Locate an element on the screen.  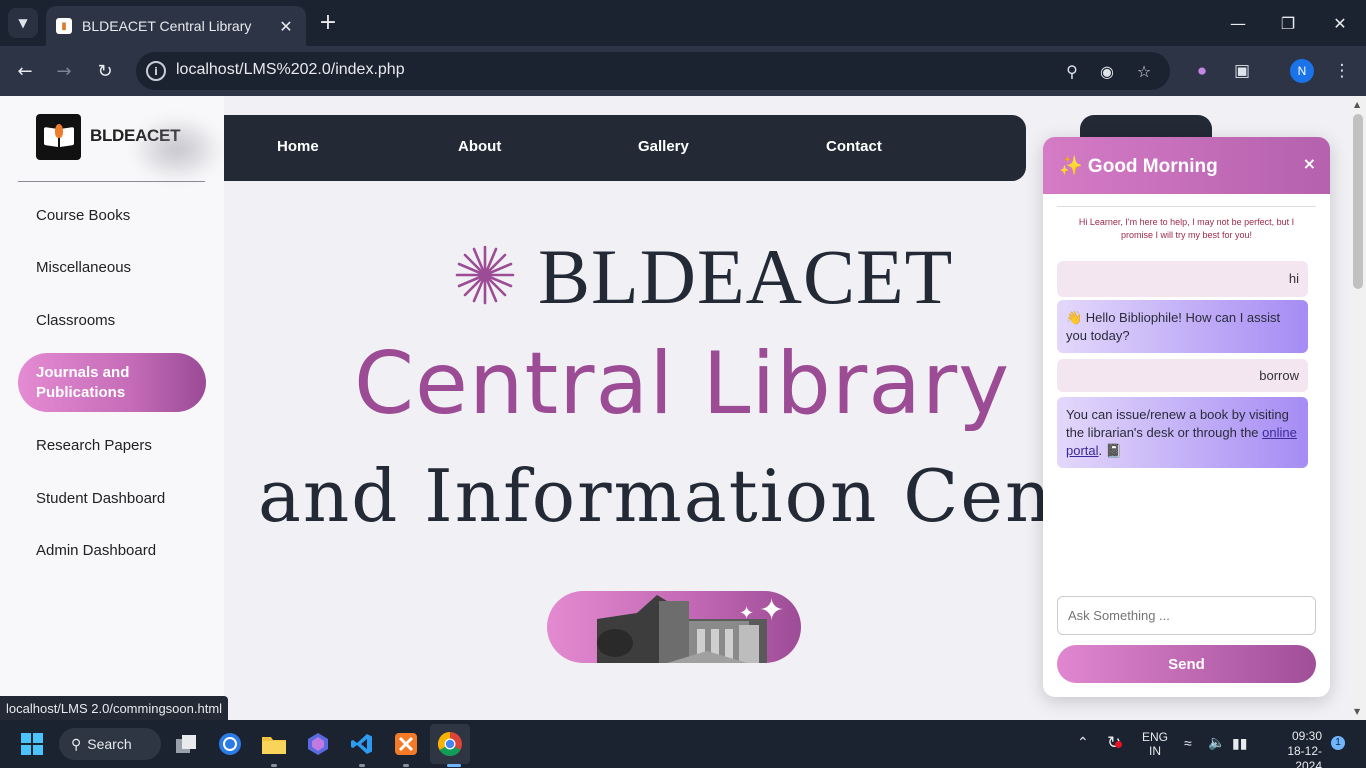
hero-building-banner: ✦ ✦ ✦ is located at coordinates (674, 627).